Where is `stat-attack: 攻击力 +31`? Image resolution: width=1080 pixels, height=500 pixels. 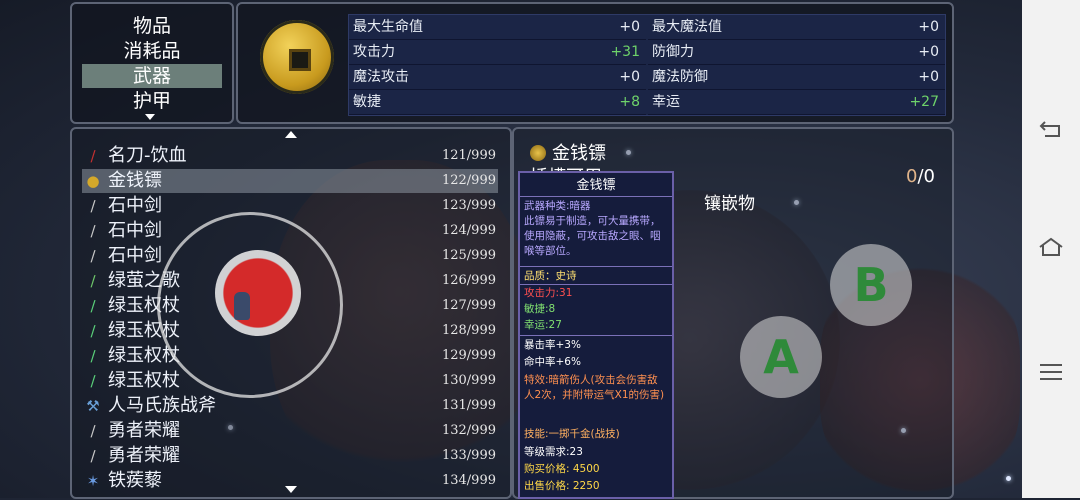
stat-attack: 攻击力 +31 is located at coordinates (497, 52).